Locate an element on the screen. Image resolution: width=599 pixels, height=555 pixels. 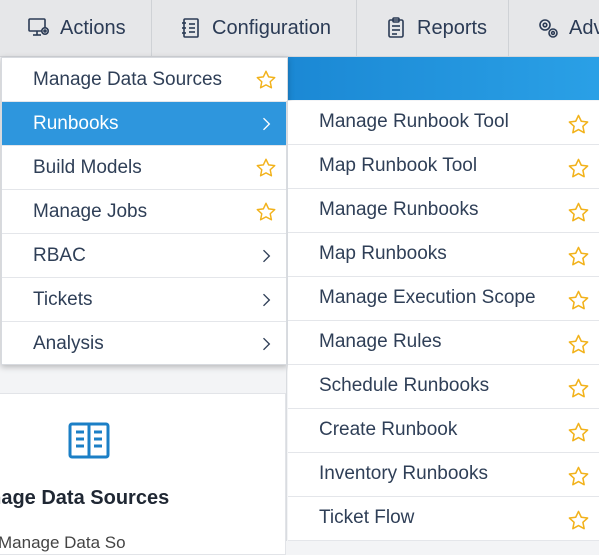
submenu-item-schedule-runbooks: Schedule Runbooks is located at coordinates (443, 387).